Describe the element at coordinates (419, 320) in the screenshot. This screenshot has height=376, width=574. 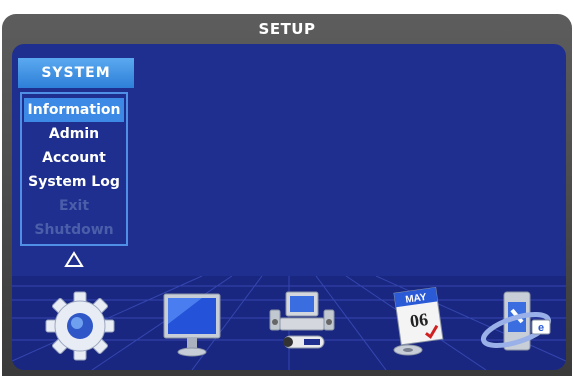
I see `calendar-day: 06` at that location.